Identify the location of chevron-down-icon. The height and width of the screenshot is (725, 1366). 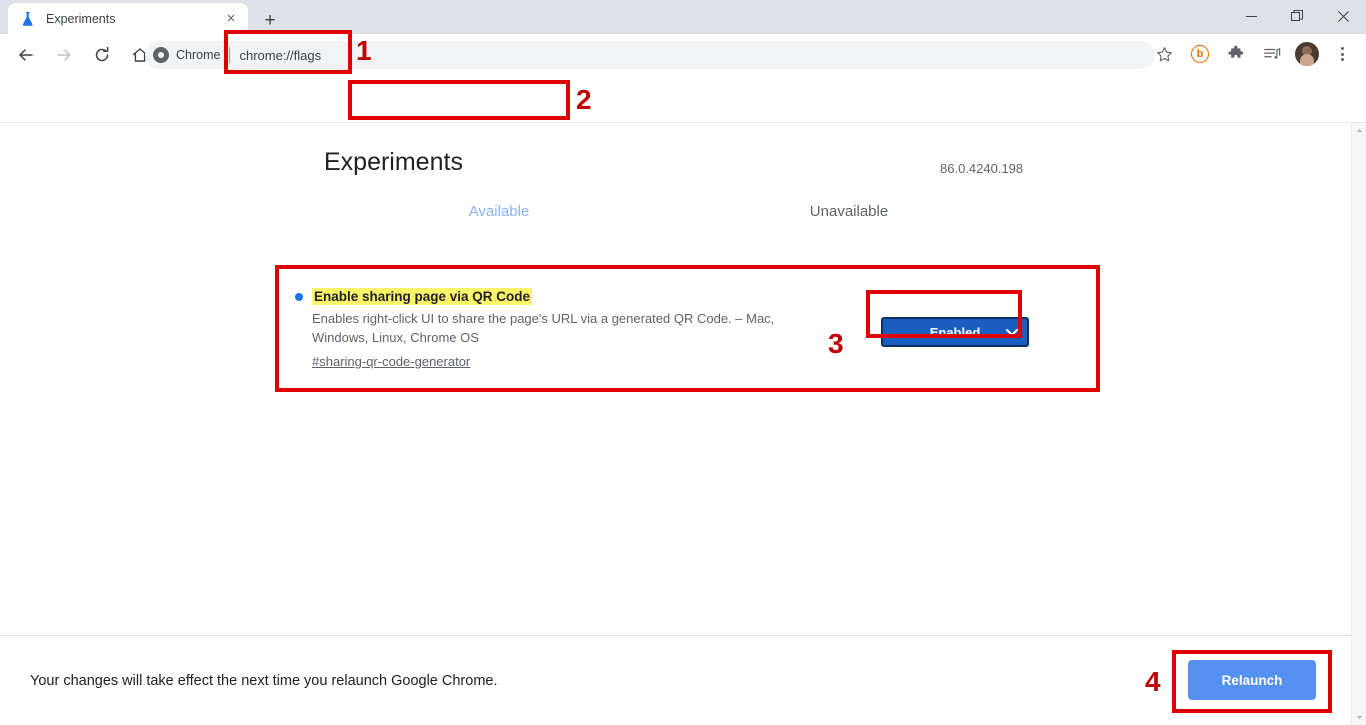
(1012, 332).